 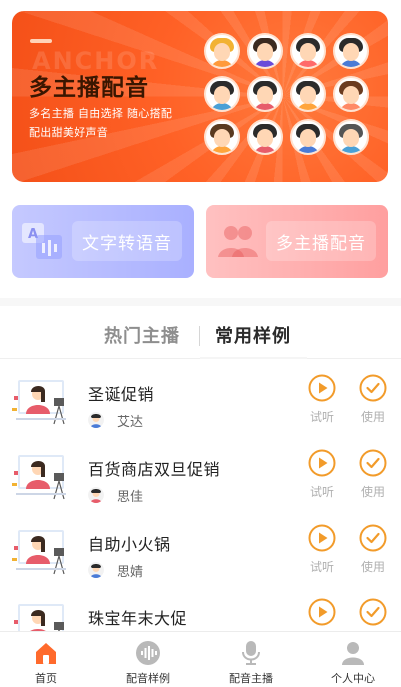 What do you see at coordinates (138, 618) in the screenshot?
I see `sample-title: 珠宝年末大促` at bounding box center [138, 618].